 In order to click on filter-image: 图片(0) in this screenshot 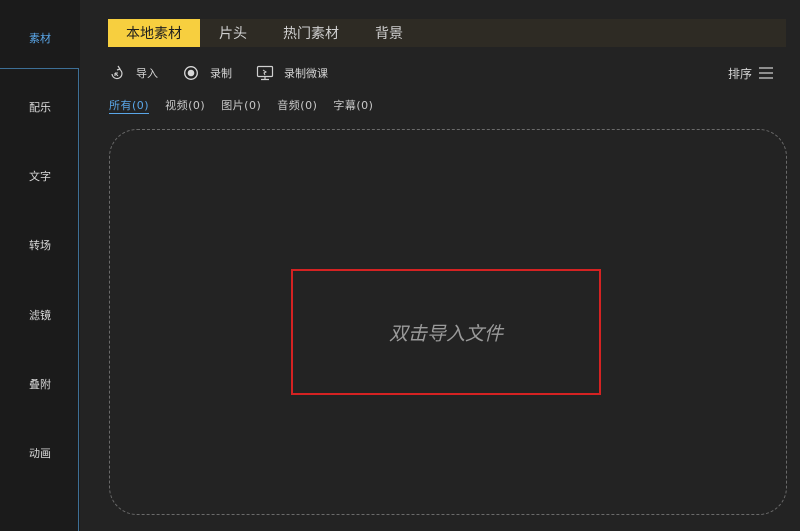, I will do `click(241, 105)`.